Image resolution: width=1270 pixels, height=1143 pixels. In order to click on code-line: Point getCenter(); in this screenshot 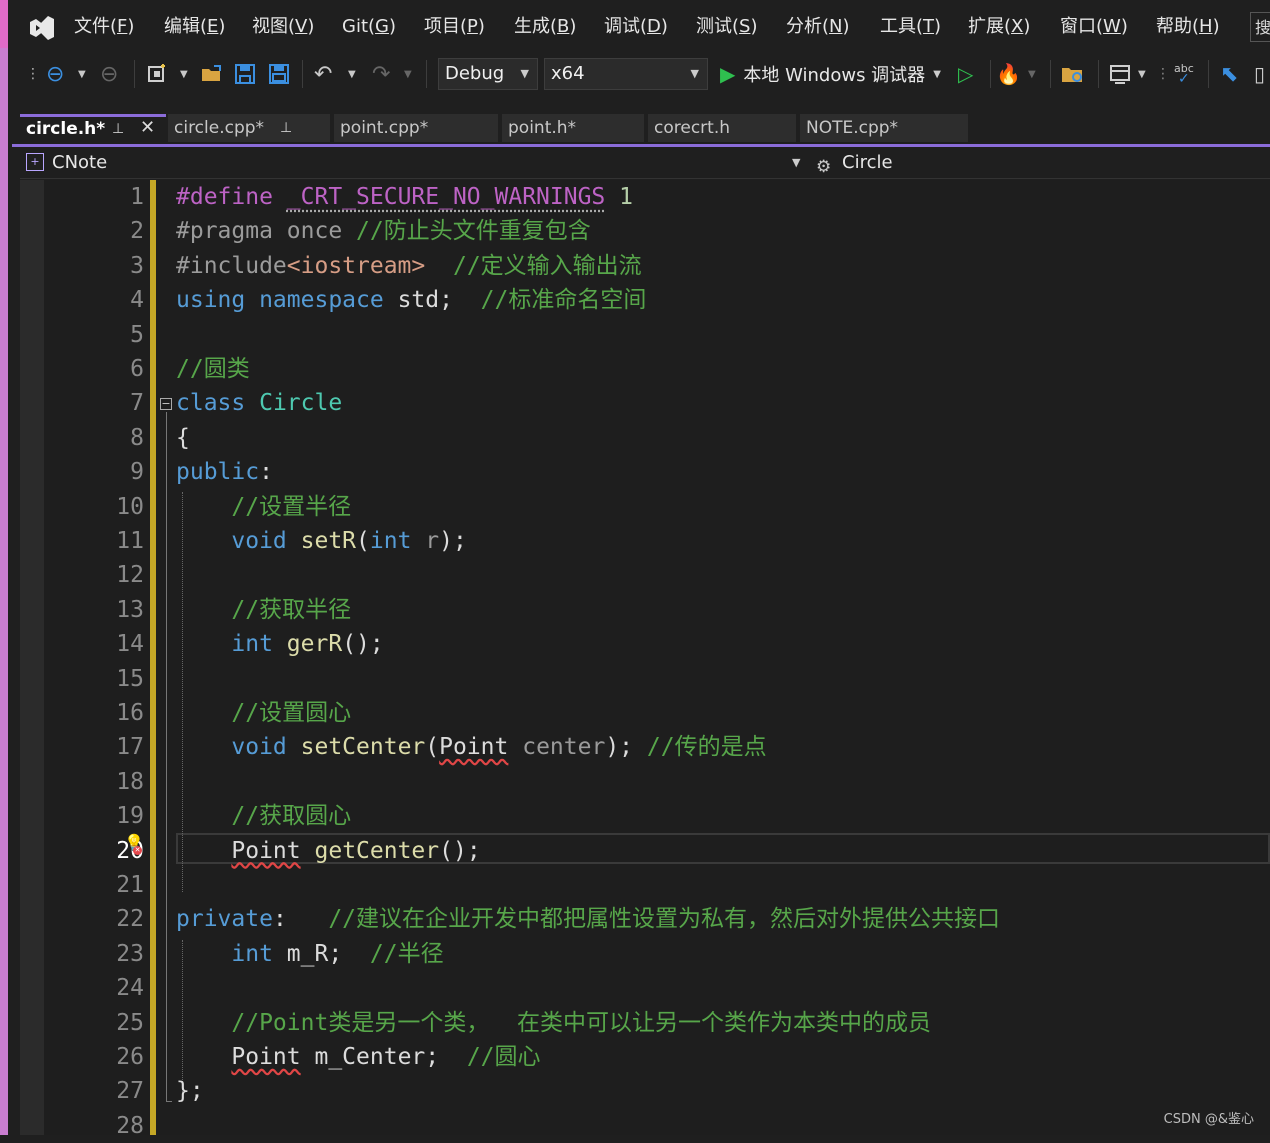, I will do `click(328, 851)`.